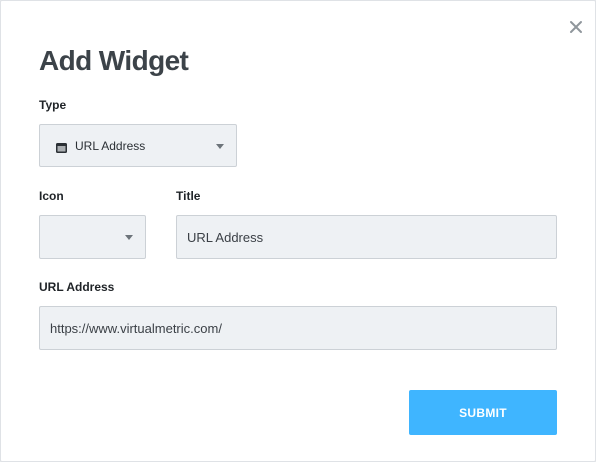 The height and width of the screenshot is (462, 596). I want to click on submit-button: SUBMIT, so click(483, 412).